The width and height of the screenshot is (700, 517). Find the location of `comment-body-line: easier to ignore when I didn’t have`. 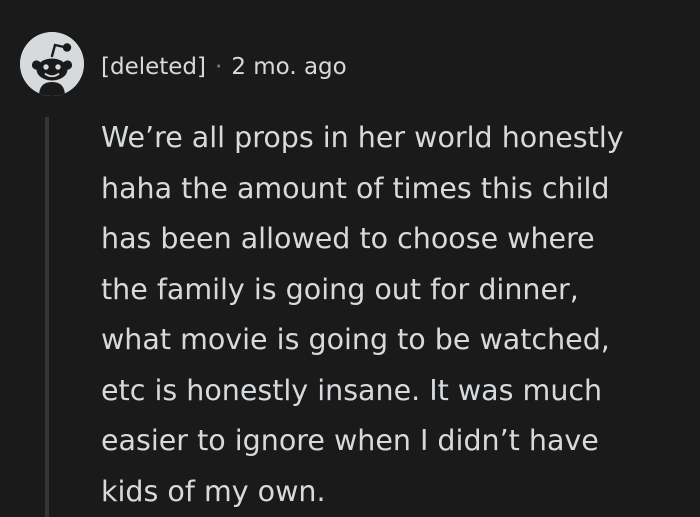

comment-body-line: easier to ignore when I didn’t have is located at coordinates (350, 440).